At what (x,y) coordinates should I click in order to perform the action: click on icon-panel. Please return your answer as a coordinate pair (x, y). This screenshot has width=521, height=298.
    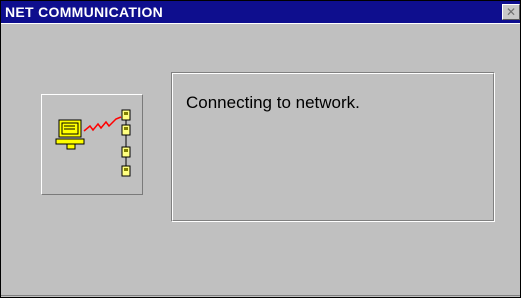
    Looking at the image, I should click on (92, 144).